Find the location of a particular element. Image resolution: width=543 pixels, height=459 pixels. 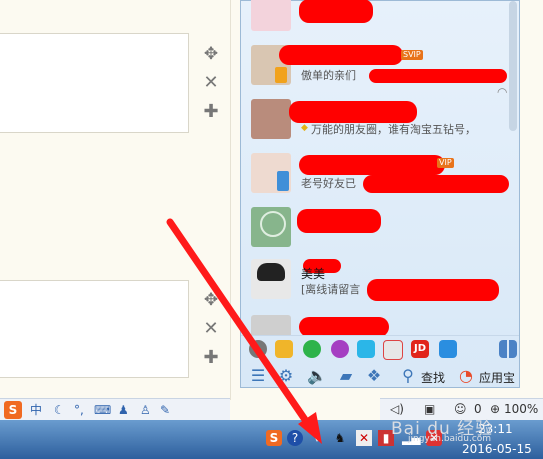

music-icon is located at coordinates (312, 349).